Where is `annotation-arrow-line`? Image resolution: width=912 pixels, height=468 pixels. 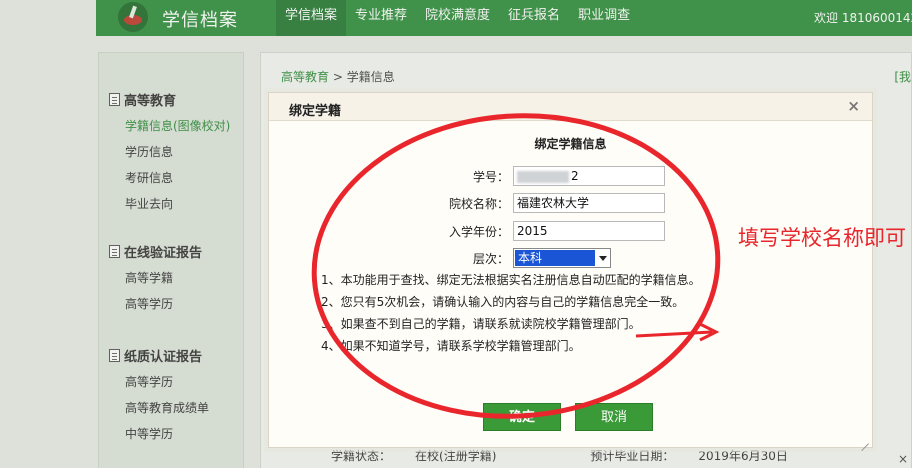
annotation-arrow-line is located at coordinates (674, 334).